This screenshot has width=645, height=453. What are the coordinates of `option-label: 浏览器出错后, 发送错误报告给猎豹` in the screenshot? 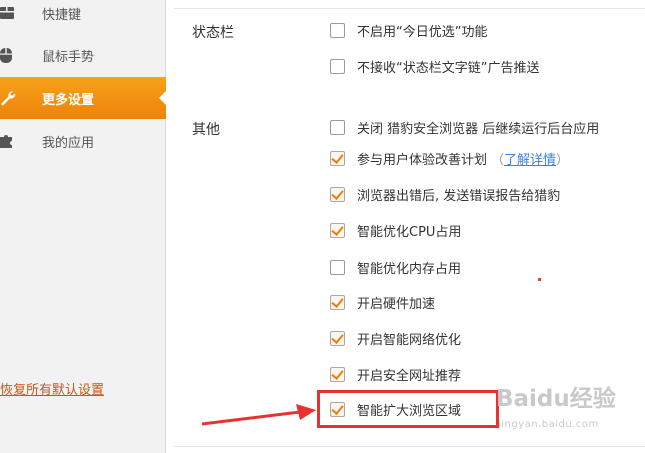 It's located at (459, 196).